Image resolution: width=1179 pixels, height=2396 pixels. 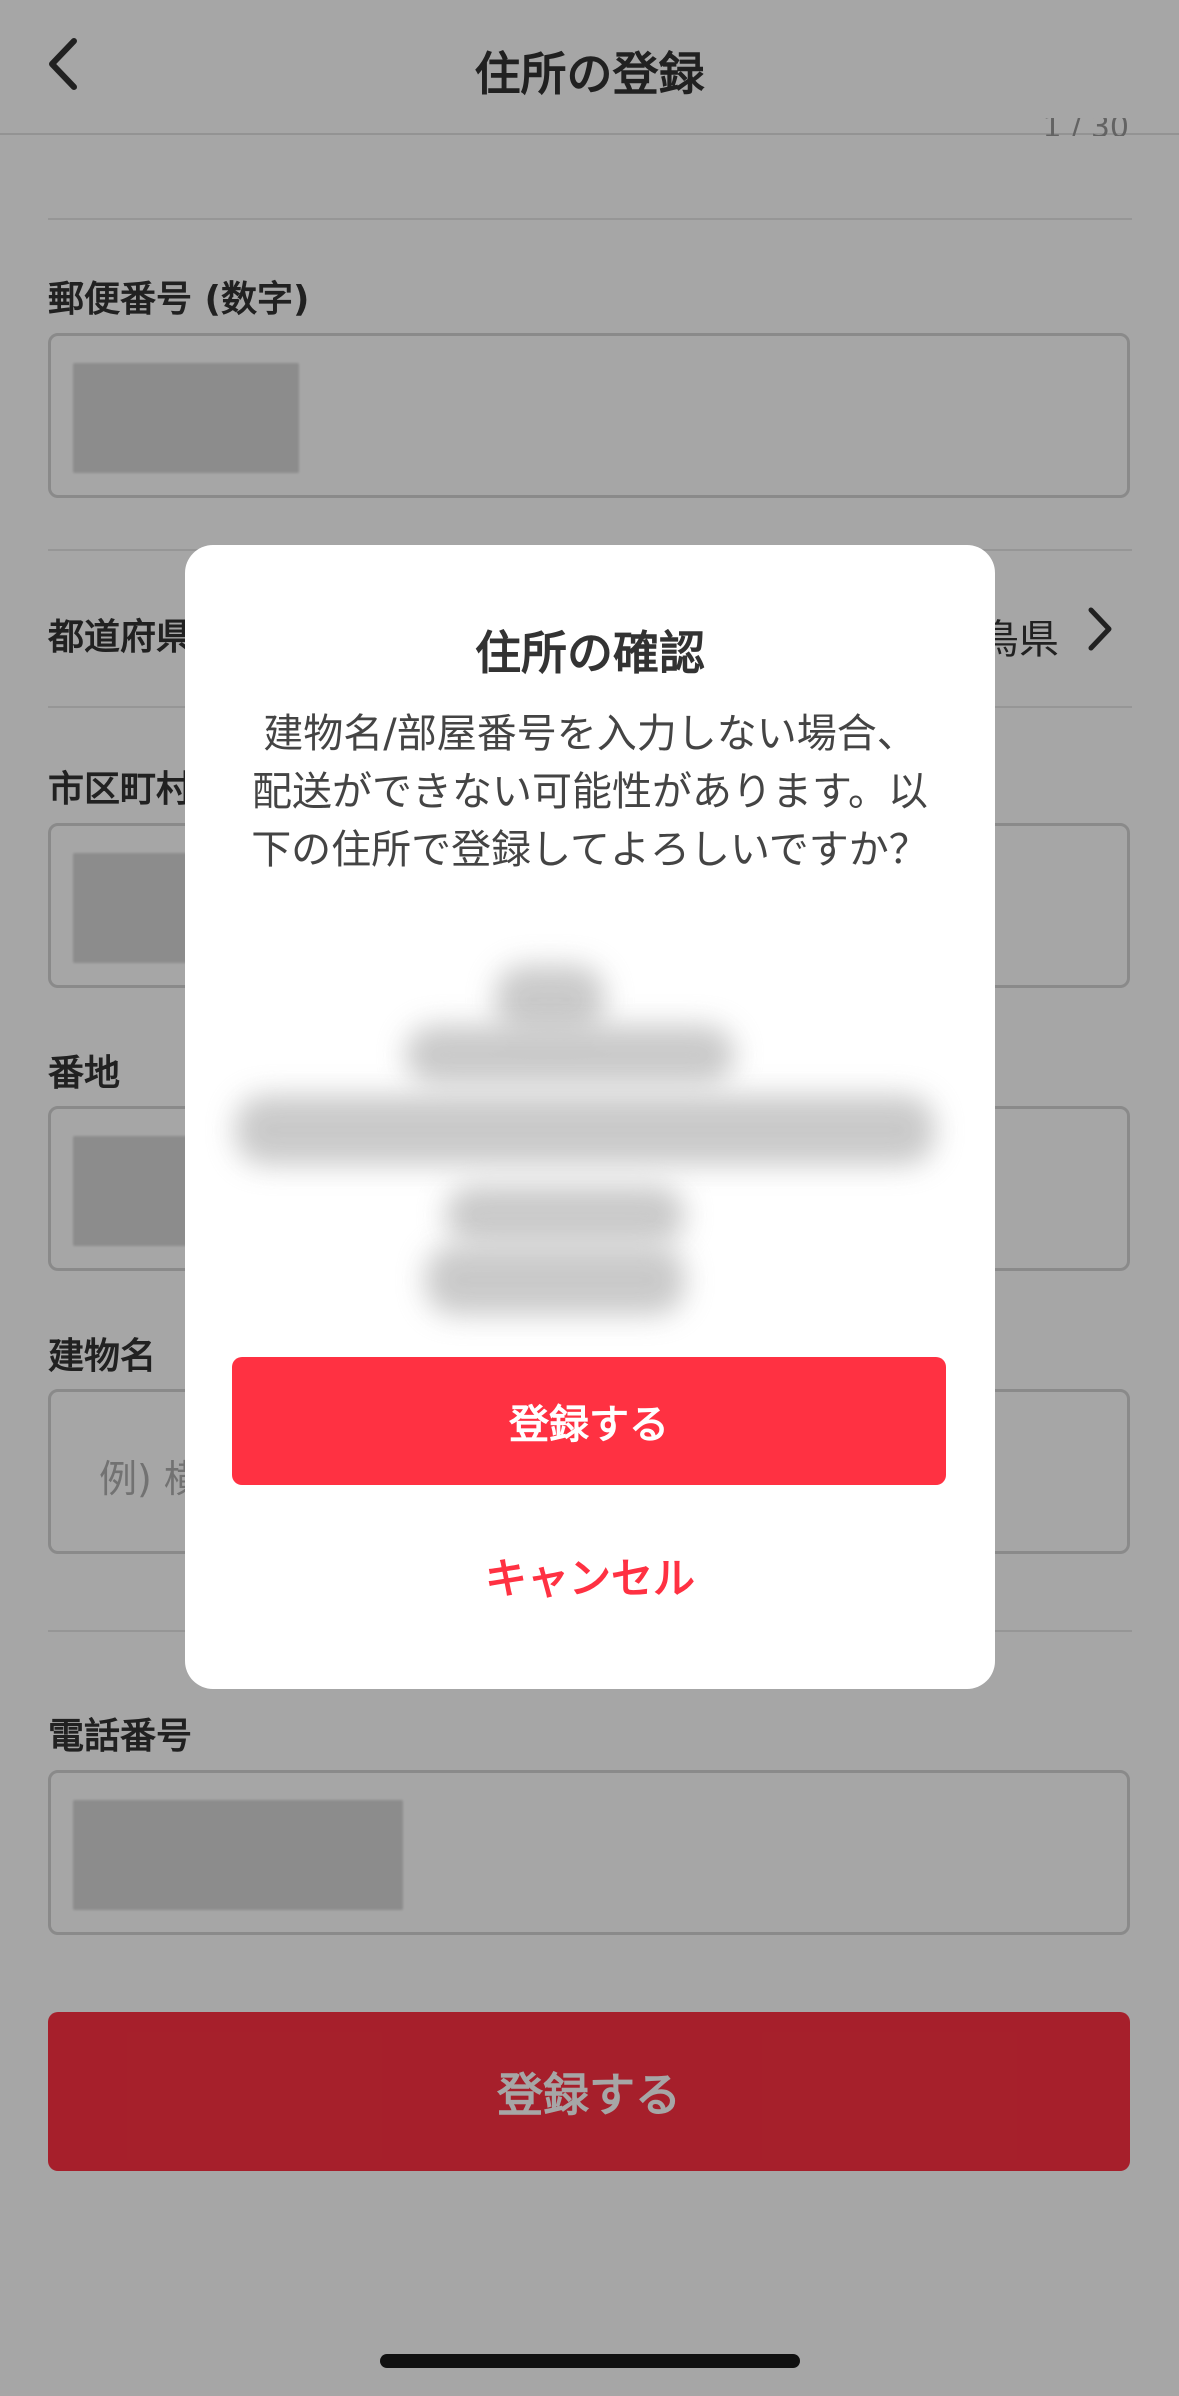 What do you see at coordinates (590, 1175) in the screenshot?
I see `blurred-address-preview` at bounding box center [590, 1175].